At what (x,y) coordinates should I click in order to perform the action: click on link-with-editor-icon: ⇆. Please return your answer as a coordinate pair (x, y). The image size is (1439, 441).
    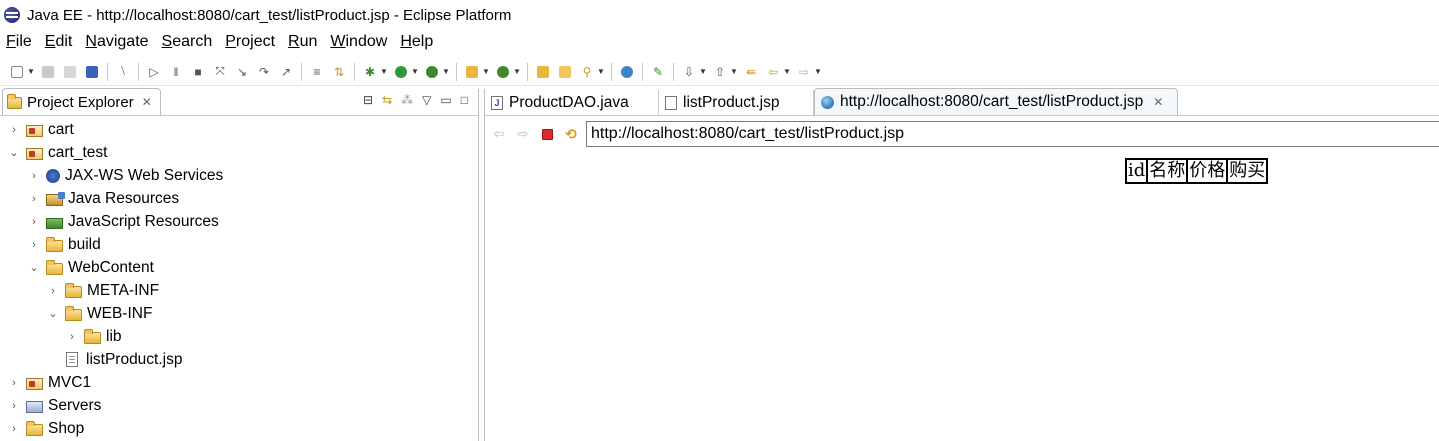
    Looking at the image, I should click on (387, 100).